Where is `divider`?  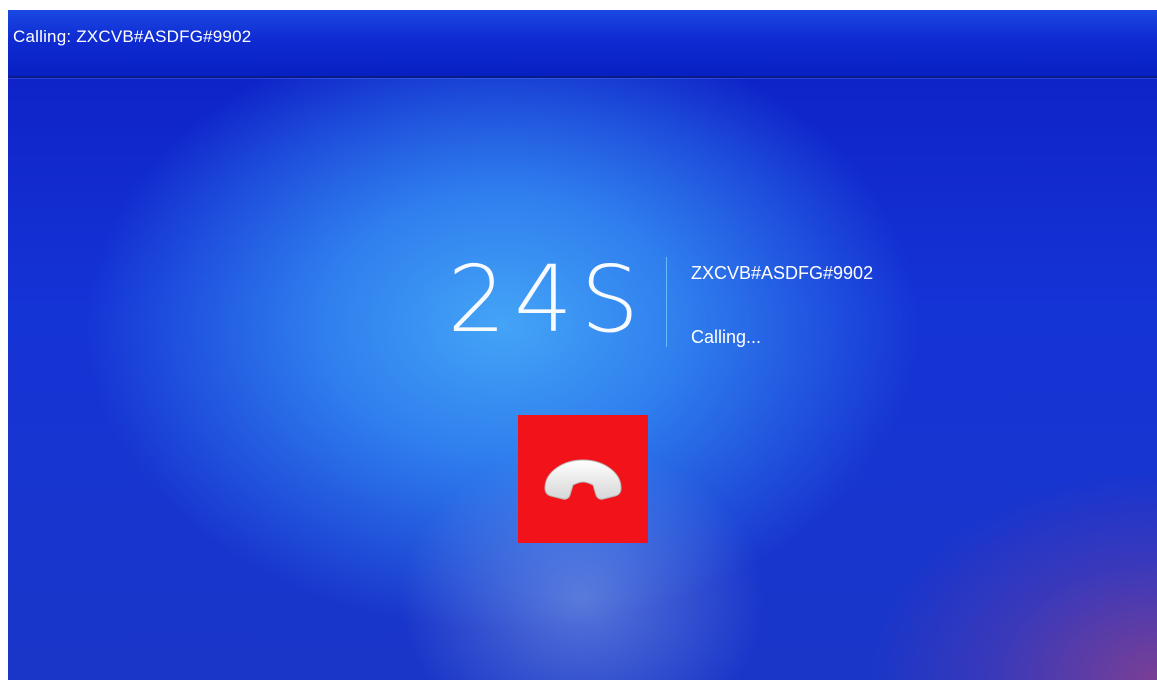 divider is located at coordinates (666, 302).